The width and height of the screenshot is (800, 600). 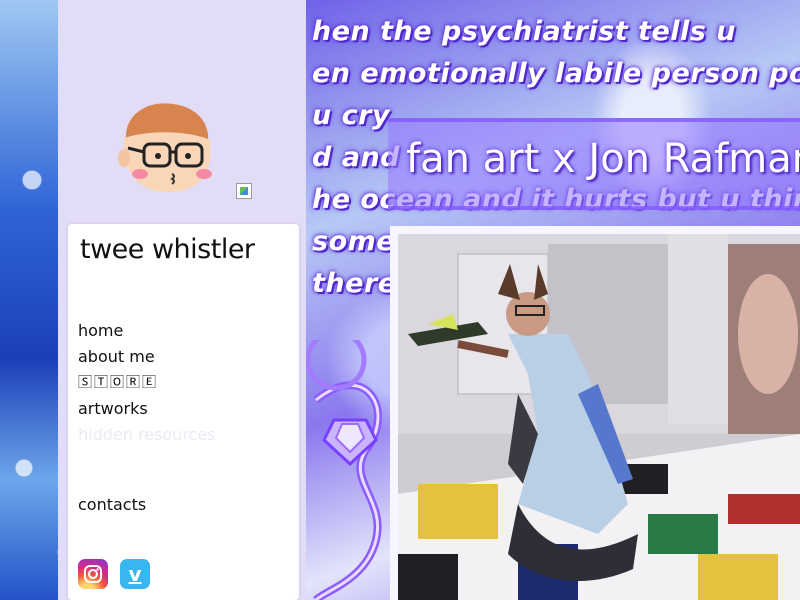 What do you see at coordinates (603, 159) in the screenshot?
I see `page-headline: fan art x Jon Rafman` at bounding box center [603, 159].